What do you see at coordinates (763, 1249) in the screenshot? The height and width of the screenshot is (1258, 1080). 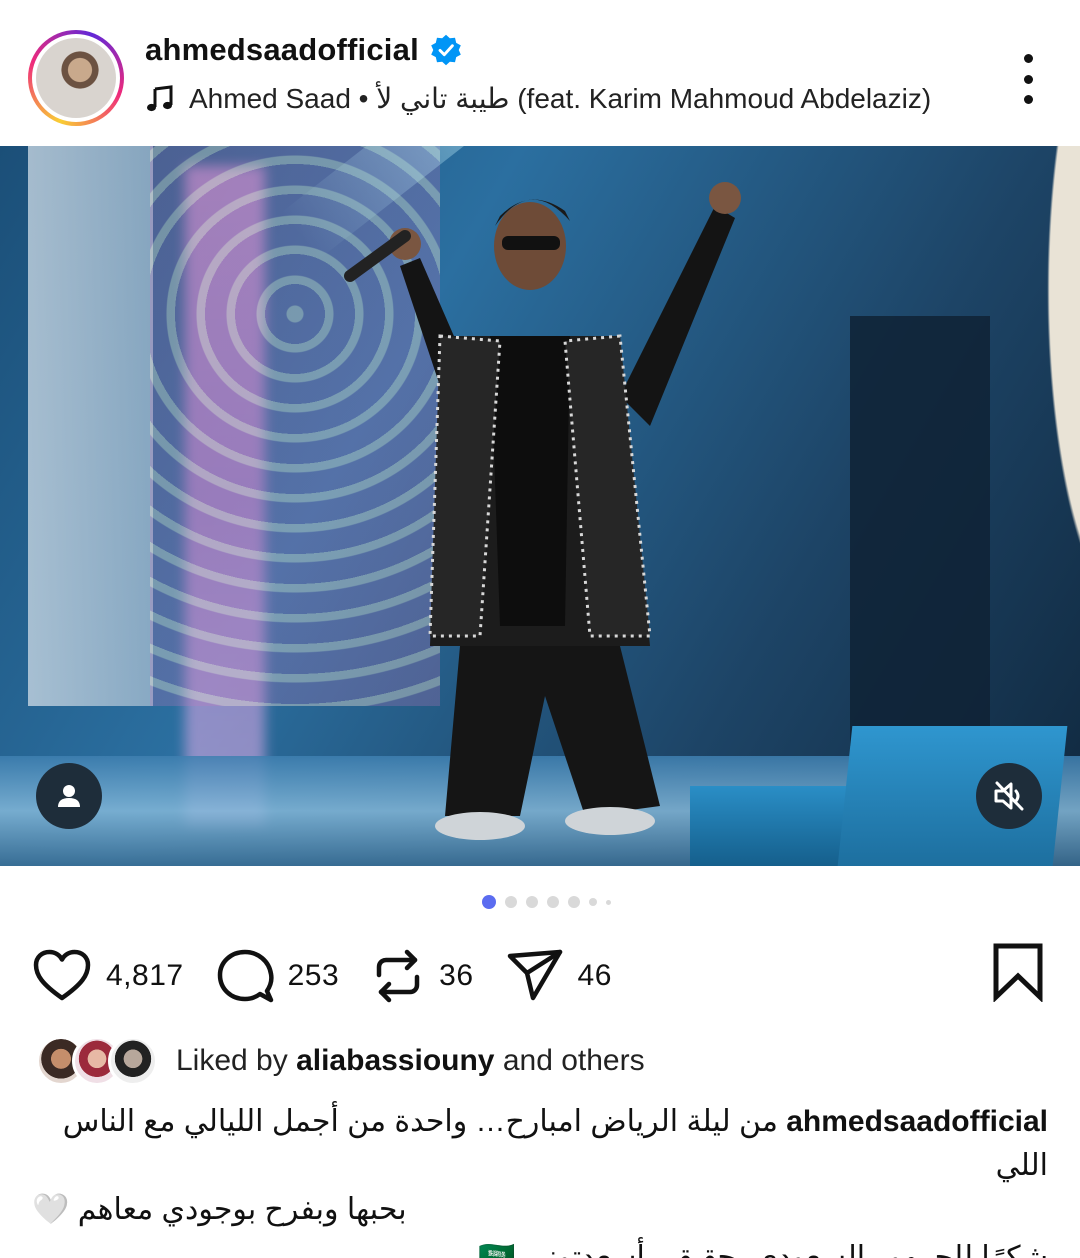 I see `caption-line-3: شكرًا للجمهور السعودي، حقيقي أسعدتوني 🇸🇦` at bounding box center [763, 1249].